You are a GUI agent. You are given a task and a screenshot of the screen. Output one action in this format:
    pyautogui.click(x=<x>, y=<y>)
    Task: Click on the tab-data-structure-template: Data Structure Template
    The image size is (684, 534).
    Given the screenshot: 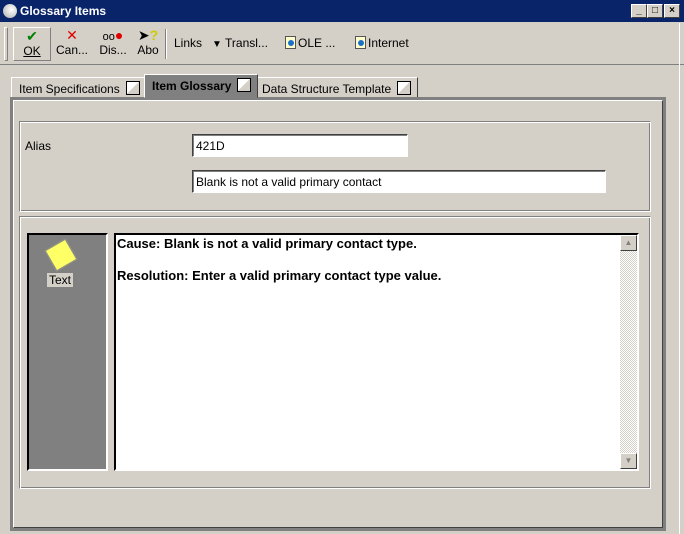 What is the action you would take?
    pyautogui.click(x=336, y=87)
    